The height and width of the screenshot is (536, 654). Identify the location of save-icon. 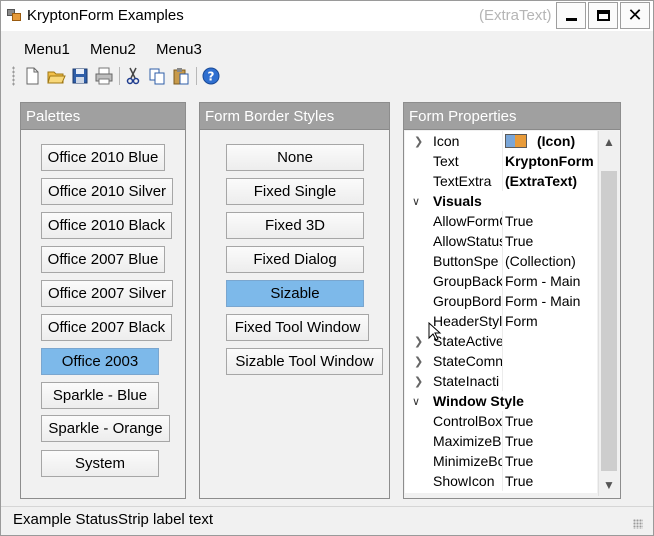
(80, 76).